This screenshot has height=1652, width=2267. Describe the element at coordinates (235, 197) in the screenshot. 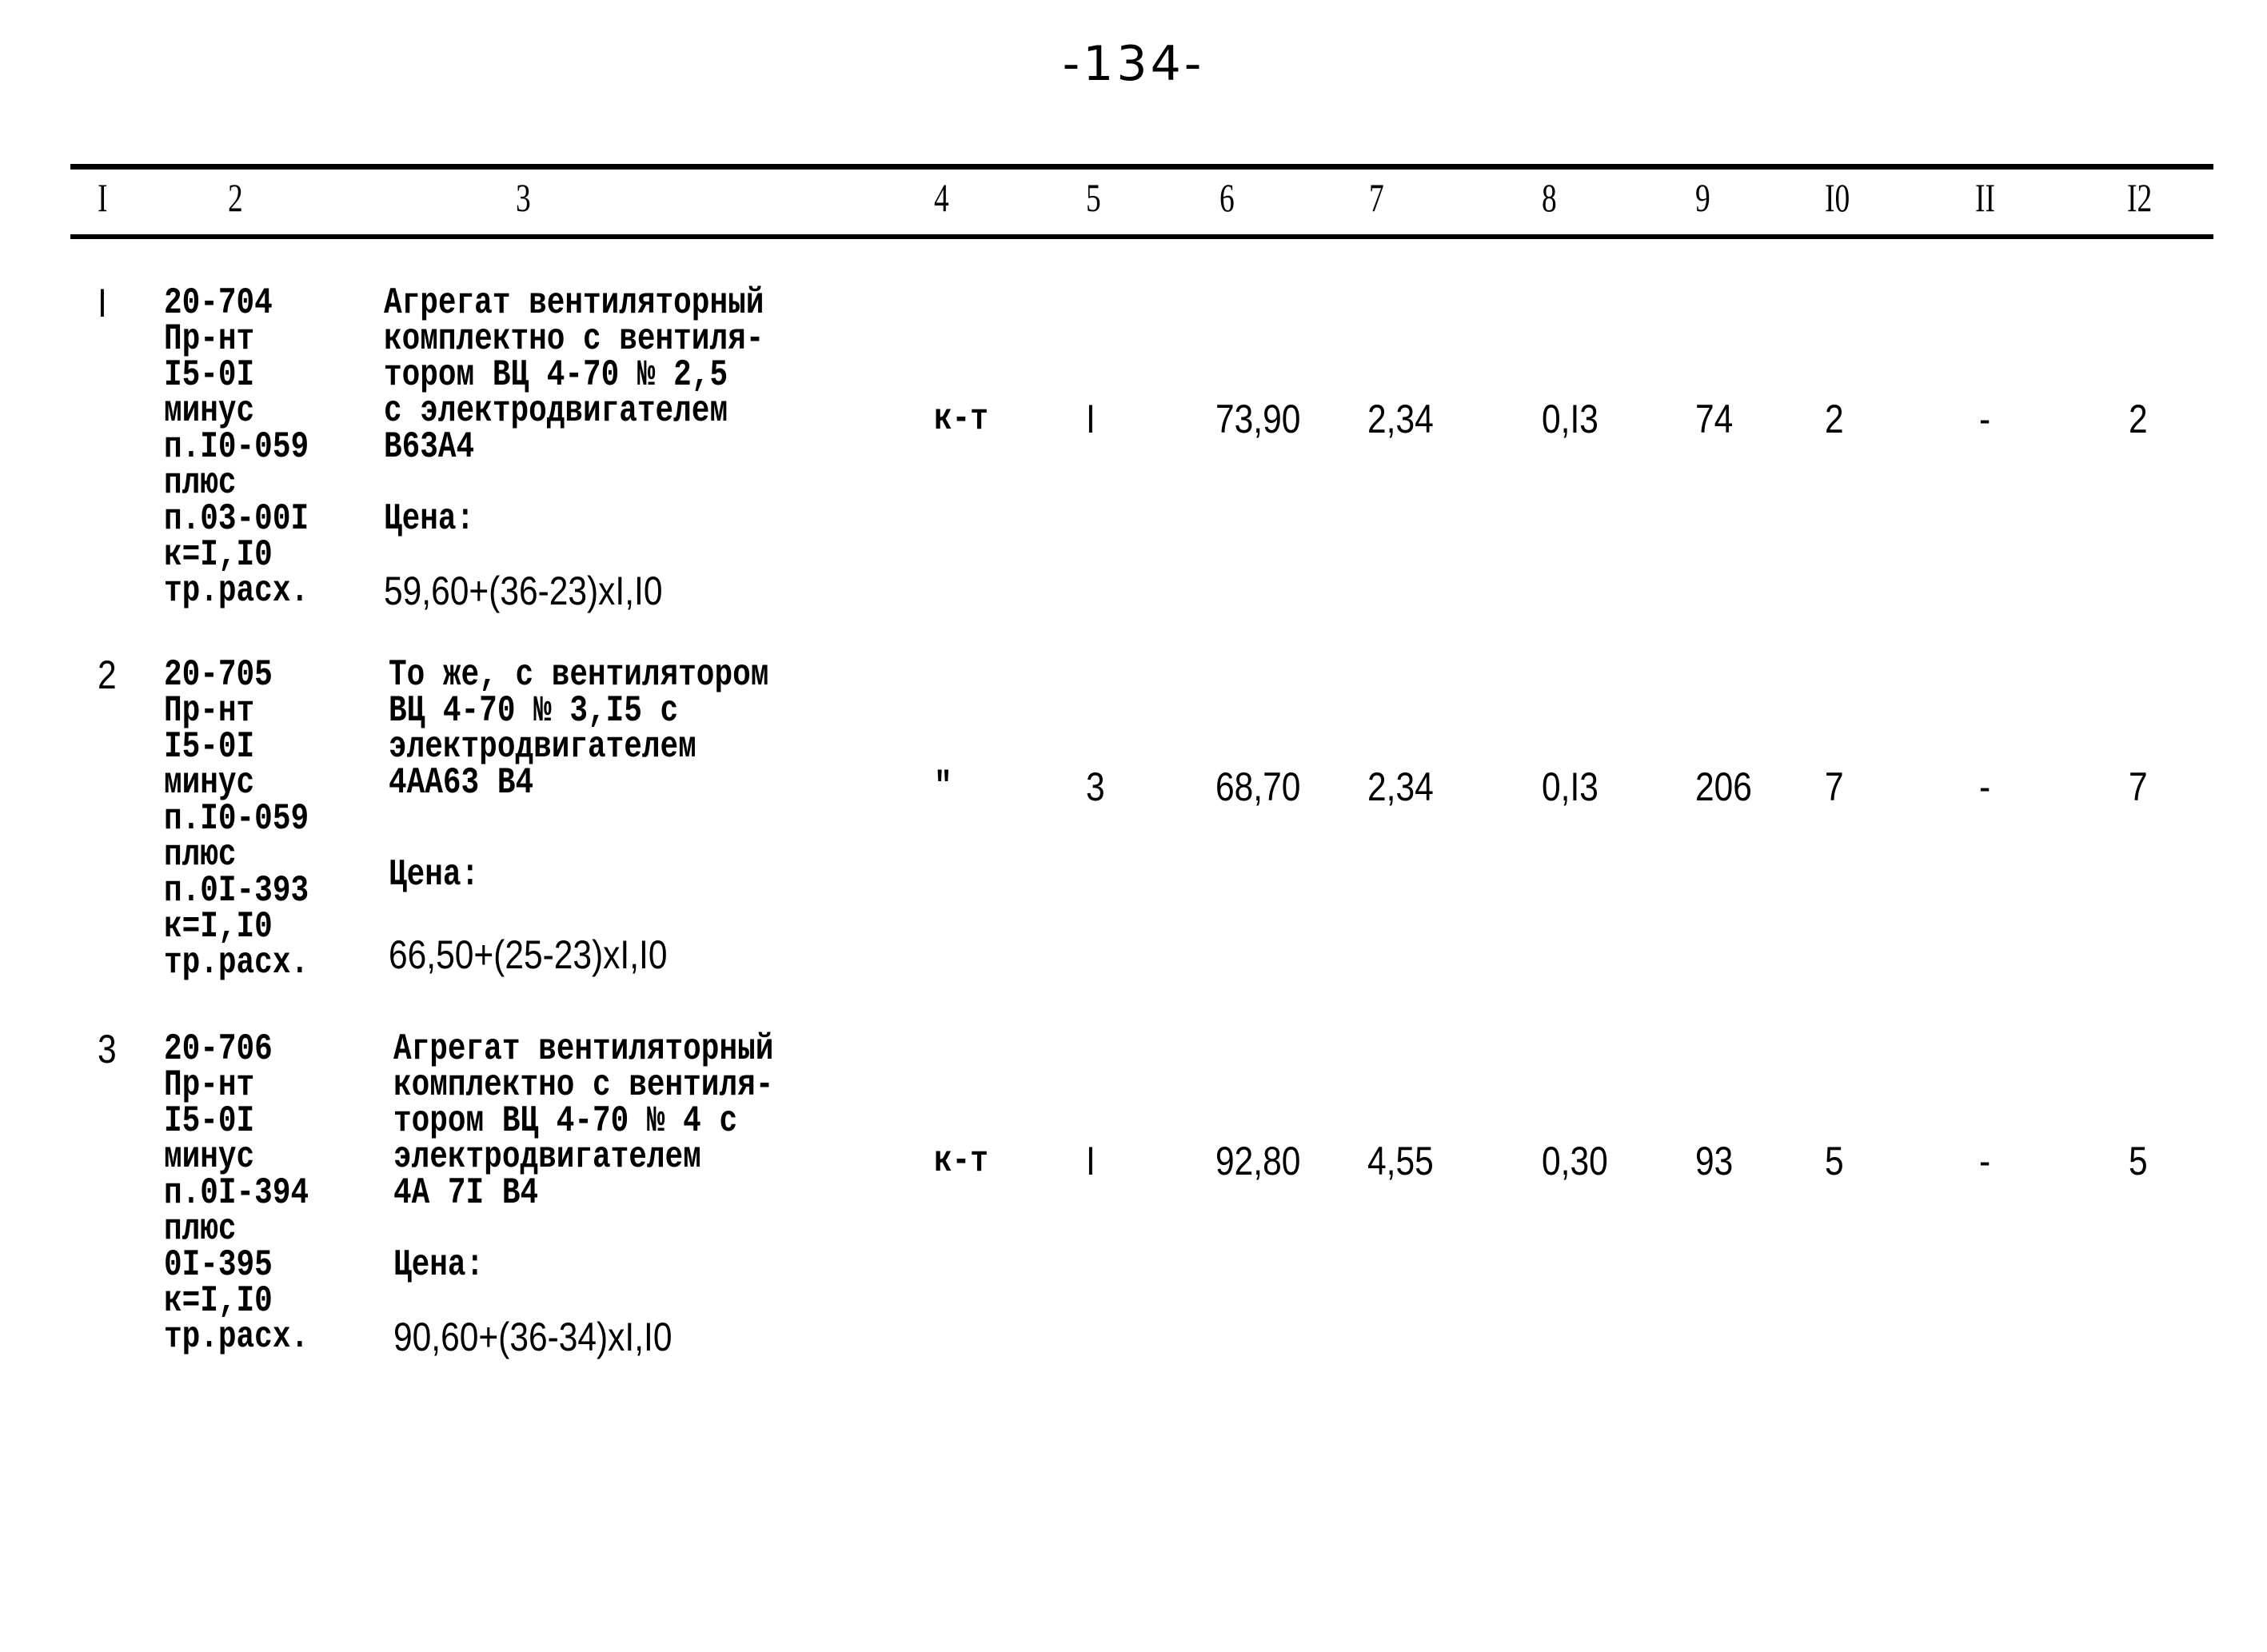

I see `column-header-2: 2` at that location.